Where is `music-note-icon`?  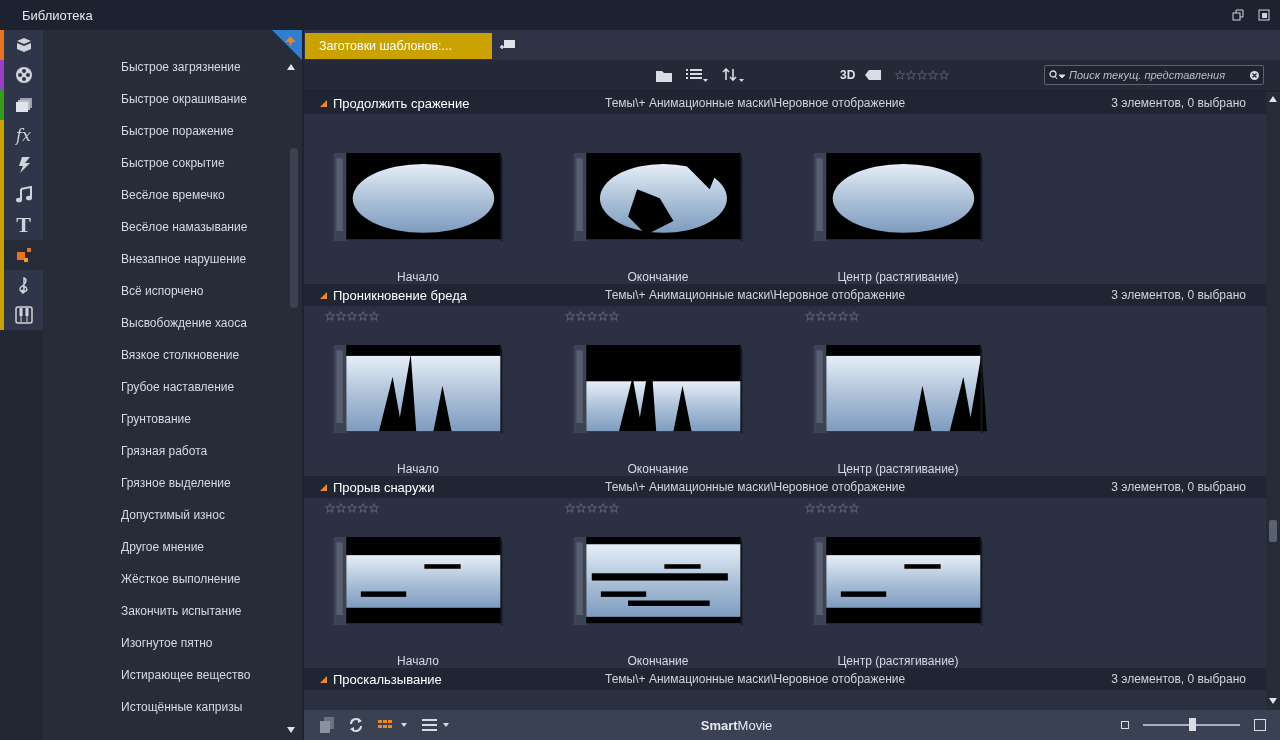
music-note-icon is located at coordinates (23, 195).